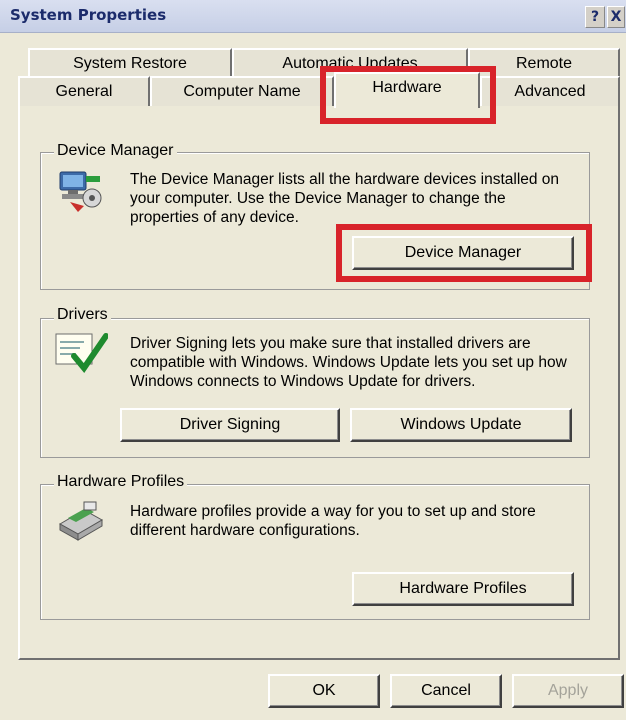  I want to click on device-manager-icon, so click(81, 191).